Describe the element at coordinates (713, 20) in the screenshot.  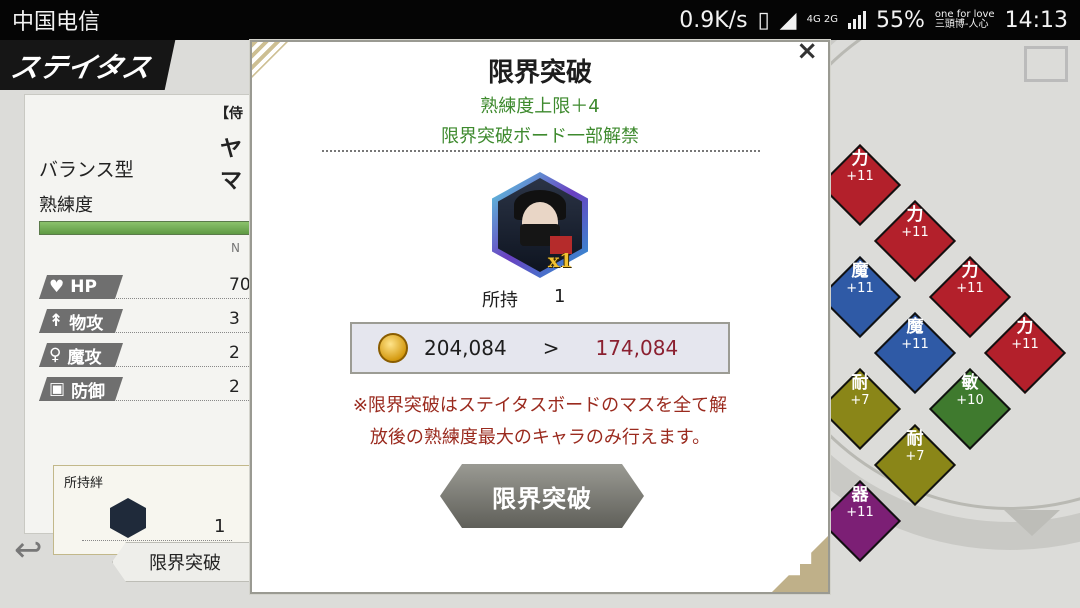
I see `net-speed: 0.9K/s` at that location.